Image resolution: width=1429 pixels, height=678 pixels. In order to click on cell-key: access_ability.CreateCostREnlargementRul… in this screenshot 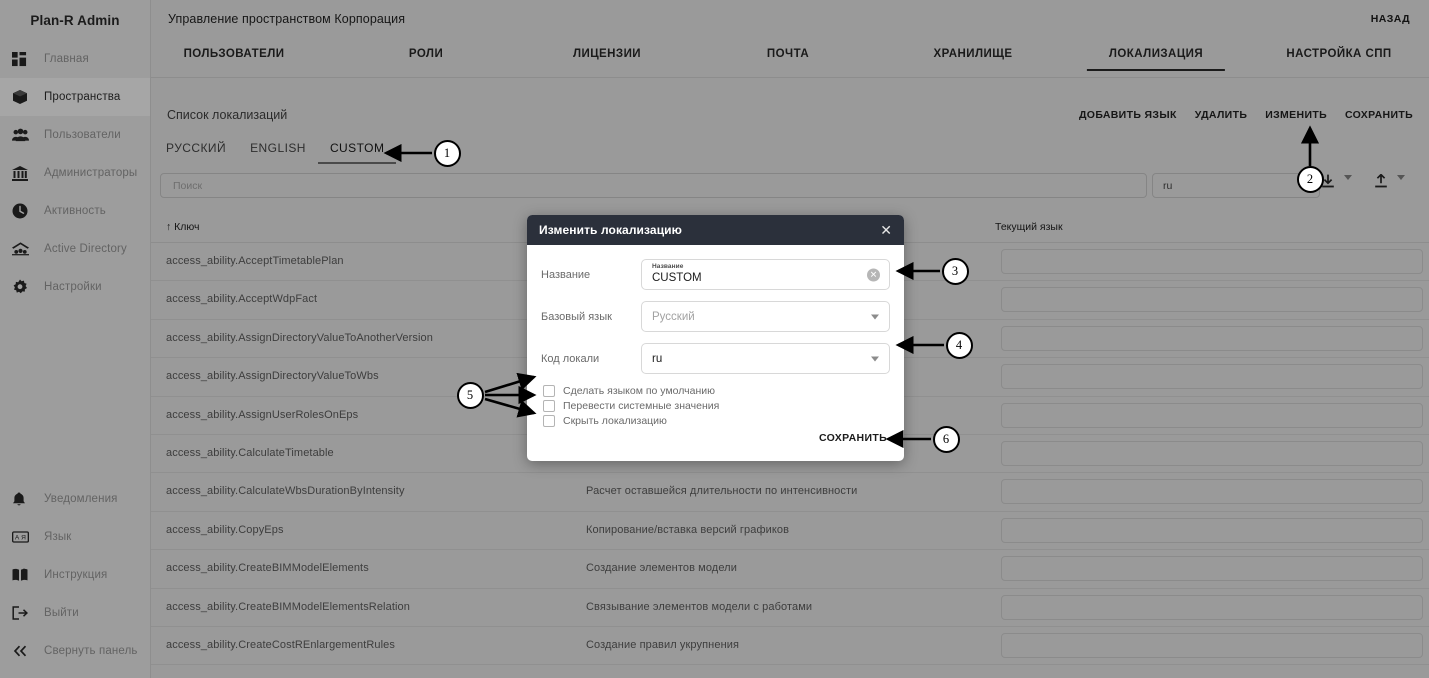, I will do `click(280, 644)`.